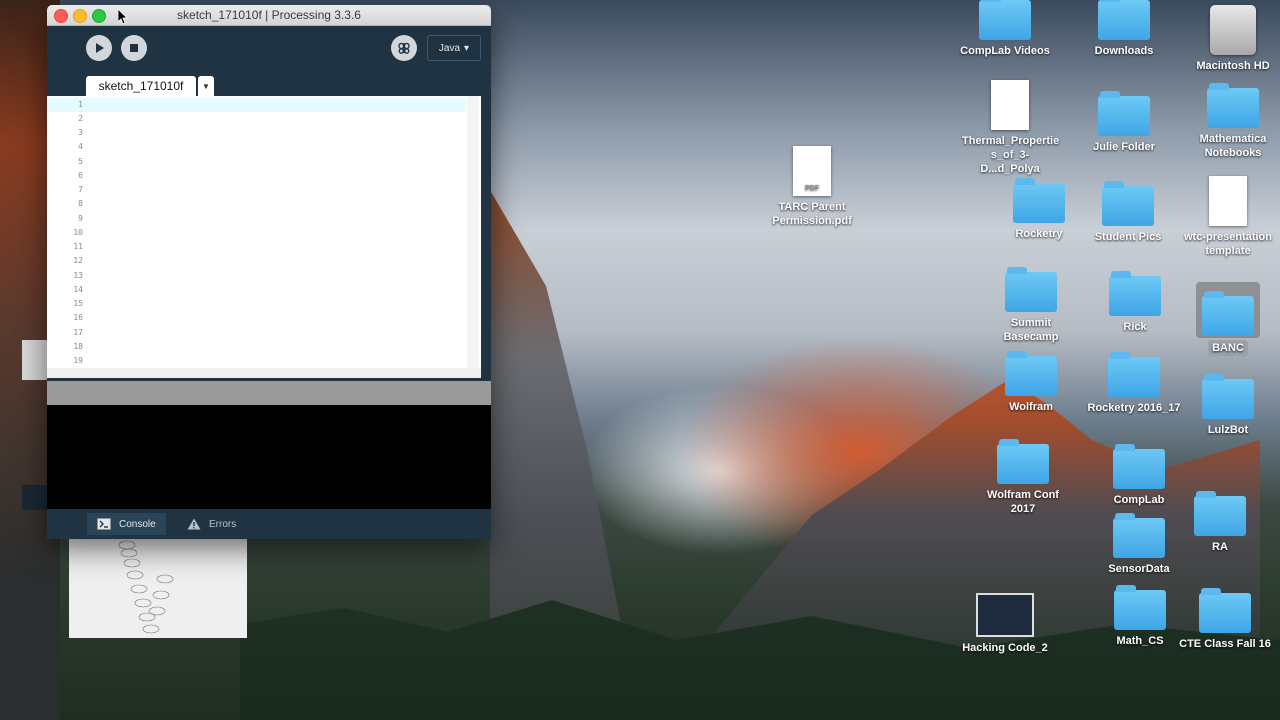 The height and width of the screenshot is (720, 1280). What do you see at coordinates (1124, 147) in the screenshot?
I see `icon-label: Julie Folder` at bounding box center [1124, 147].